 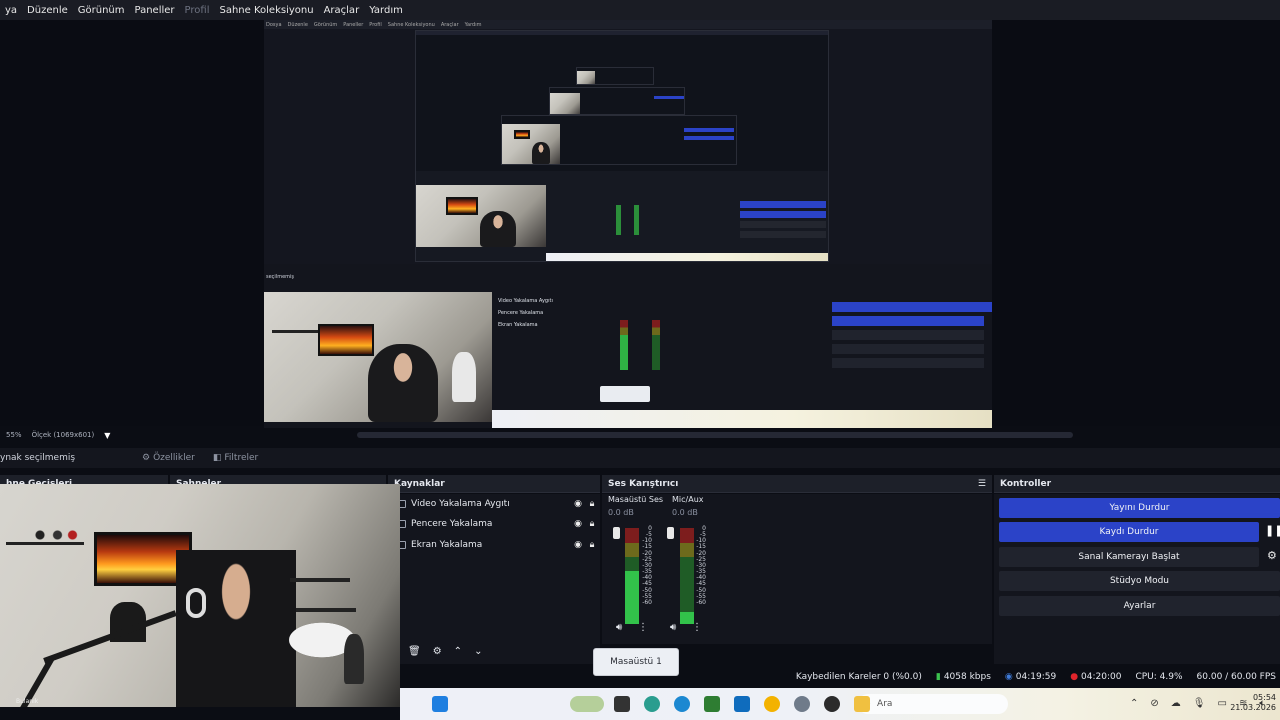 What do you see at coordinates (236, 628) in the screenshot?
I see `person` at bounding box center [236, 628].